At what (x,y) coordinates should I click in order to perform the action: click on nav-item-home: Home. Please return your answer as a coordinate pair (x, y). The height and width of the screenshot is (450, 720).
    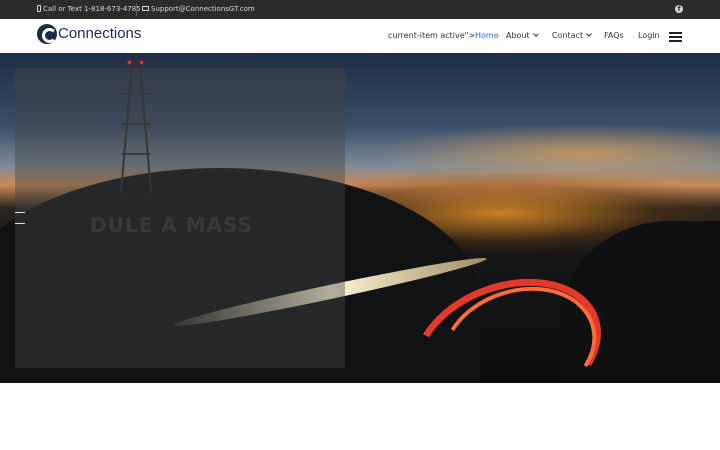
    Looking at the image, I should click on (487, 36).